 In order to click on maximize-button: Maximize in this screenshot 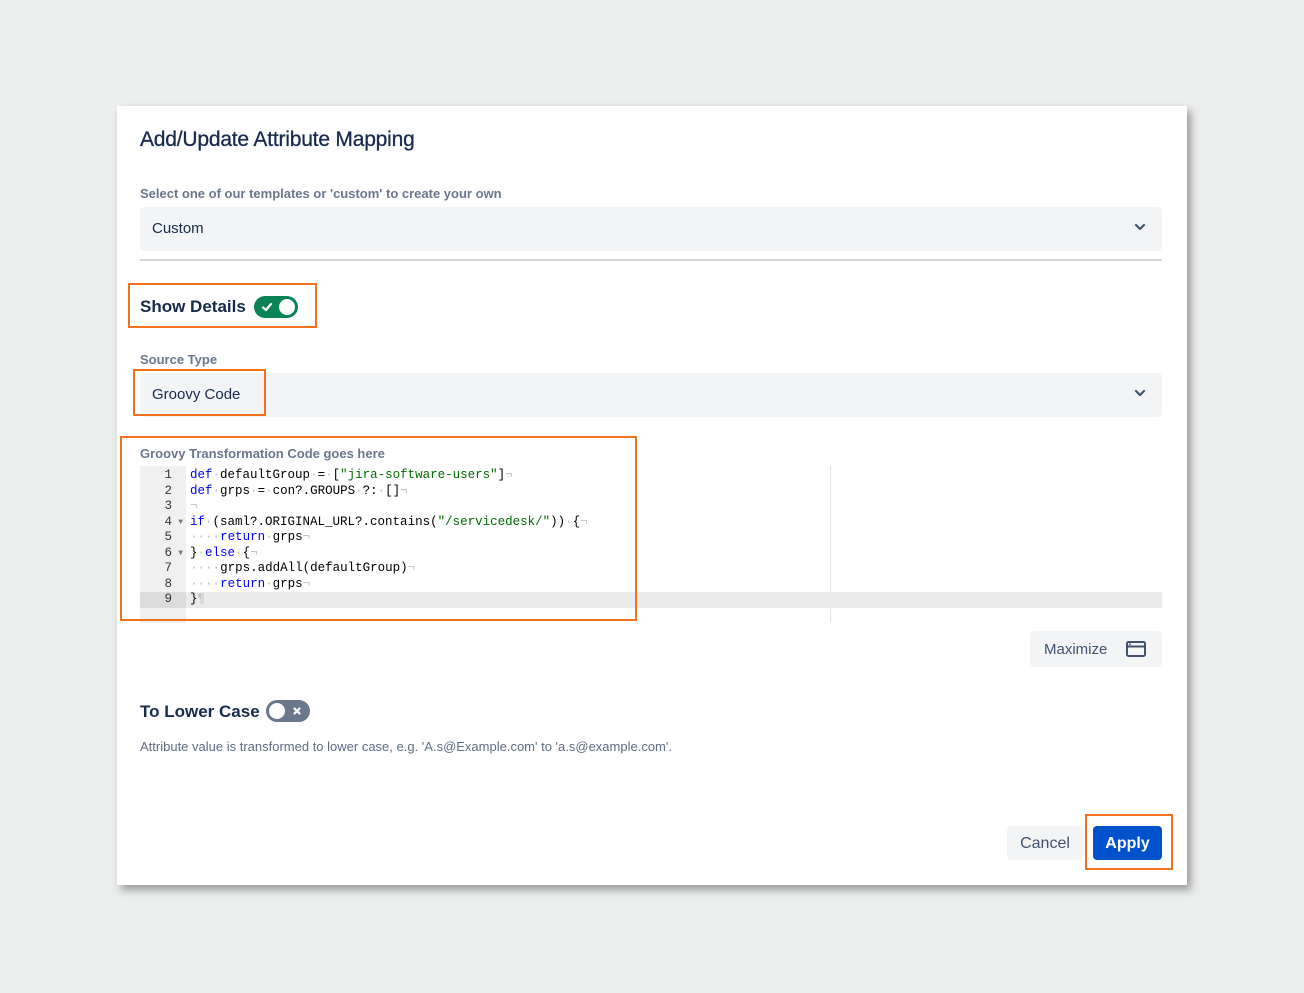, I will do `click(1096, 649)`.